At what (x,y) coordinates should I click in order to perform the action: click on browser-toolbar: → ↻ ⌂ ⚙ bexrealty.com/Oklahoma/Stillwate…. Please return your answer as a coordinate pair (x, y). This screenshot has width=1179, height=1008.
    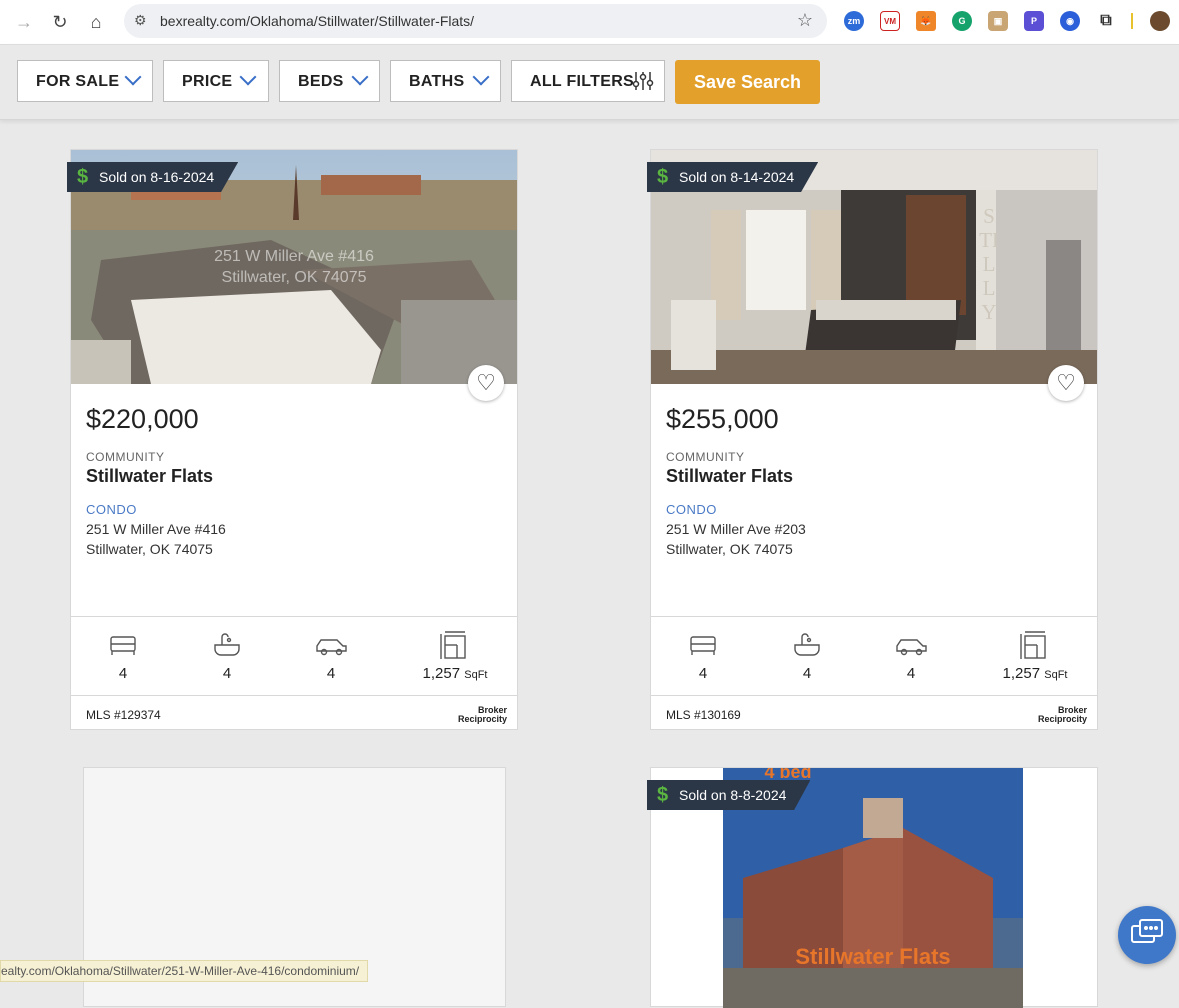
    Looking at the image, I should click on (589, 22).